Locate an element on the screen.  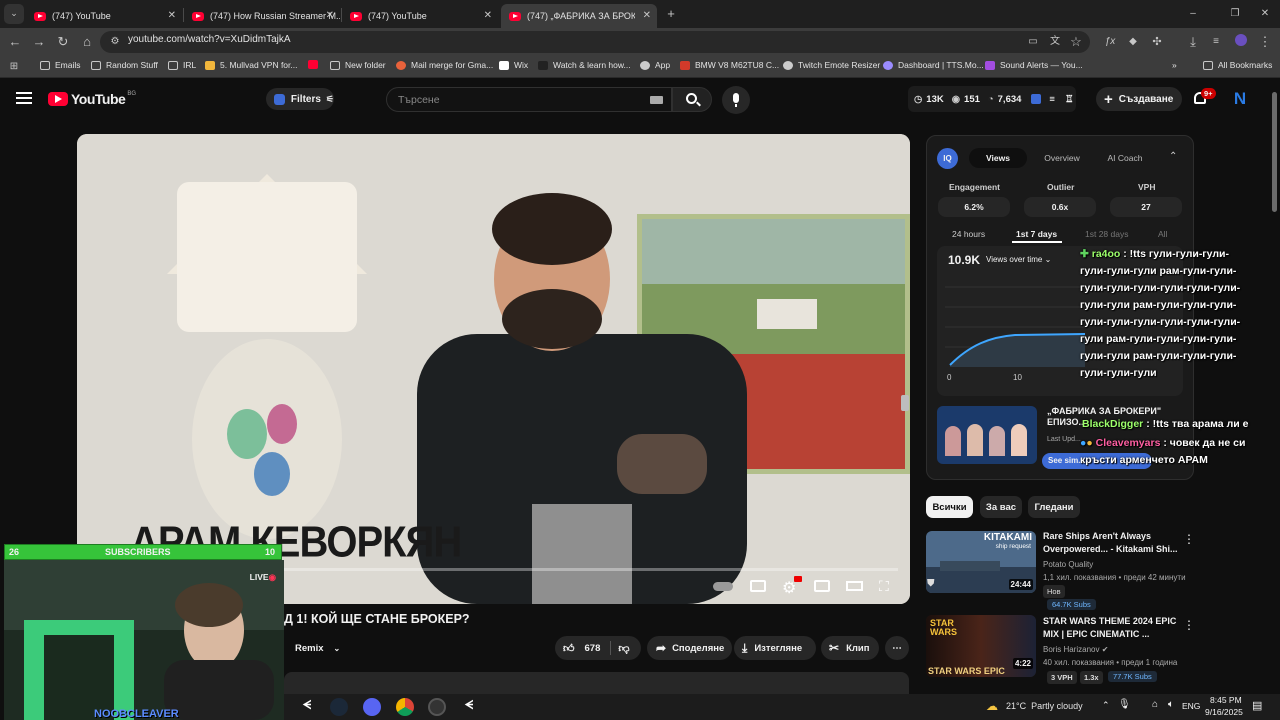
taskbar-chrome-icon is located at coordinates (405, 707).